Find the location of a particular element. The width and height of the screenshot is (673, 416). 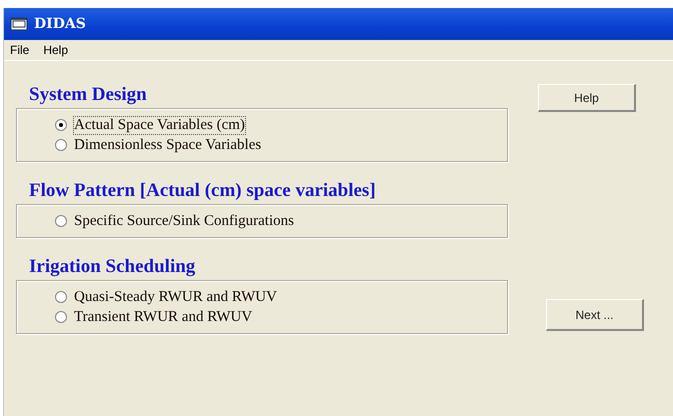

section-heading: Irigation Scheduling is located at coordinates (112, 267).